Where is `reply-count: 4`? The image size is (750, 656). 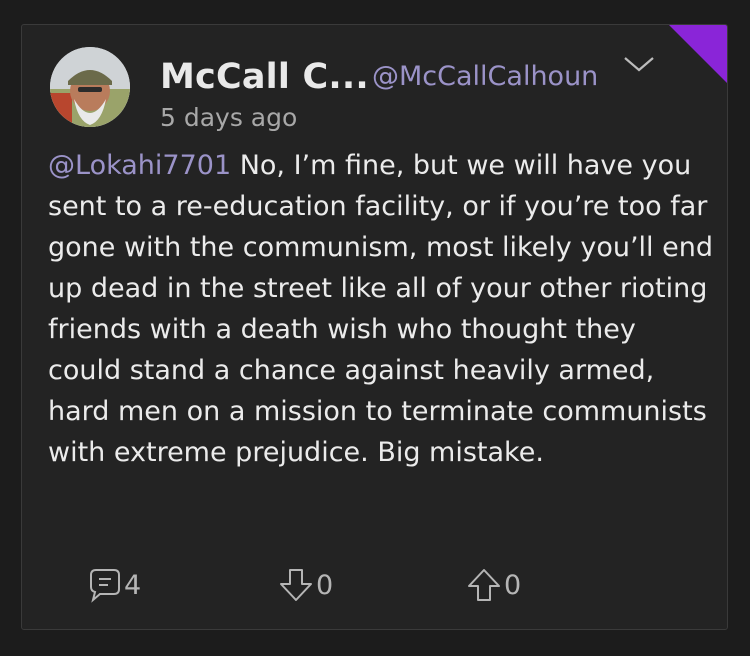
reply-count: 4 is located at coordinates (133, 585).